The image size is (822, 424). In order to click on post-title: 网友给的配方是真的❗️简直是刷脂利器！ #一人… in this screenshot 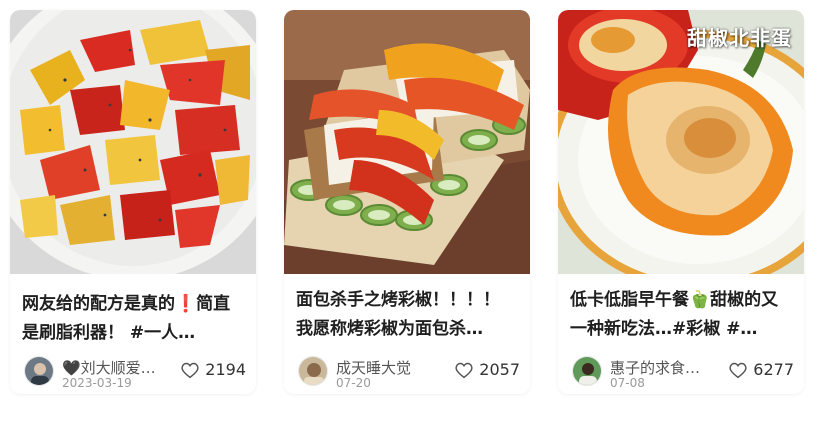, I will do `click(134, 319)`.